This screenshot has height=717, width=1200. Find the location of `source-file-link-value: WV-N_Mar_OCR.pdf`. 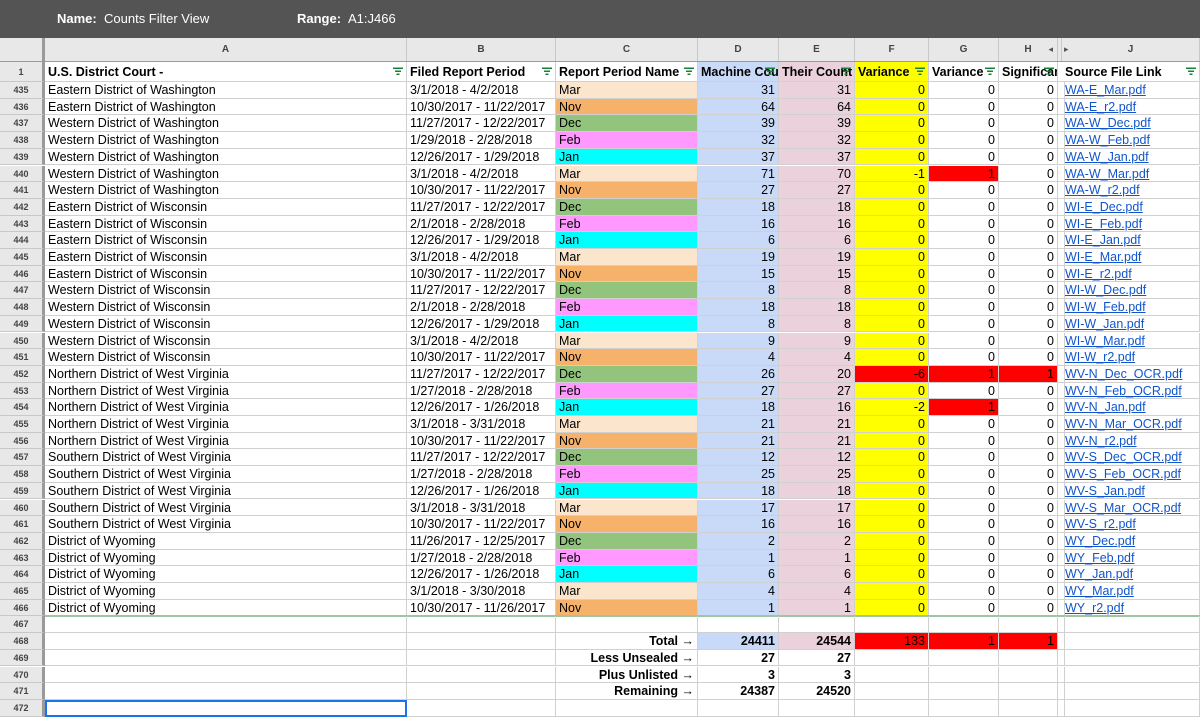

source-file-link-value: WV-N_Mar_OCR.pdf is located at coordinates (1123, 424).